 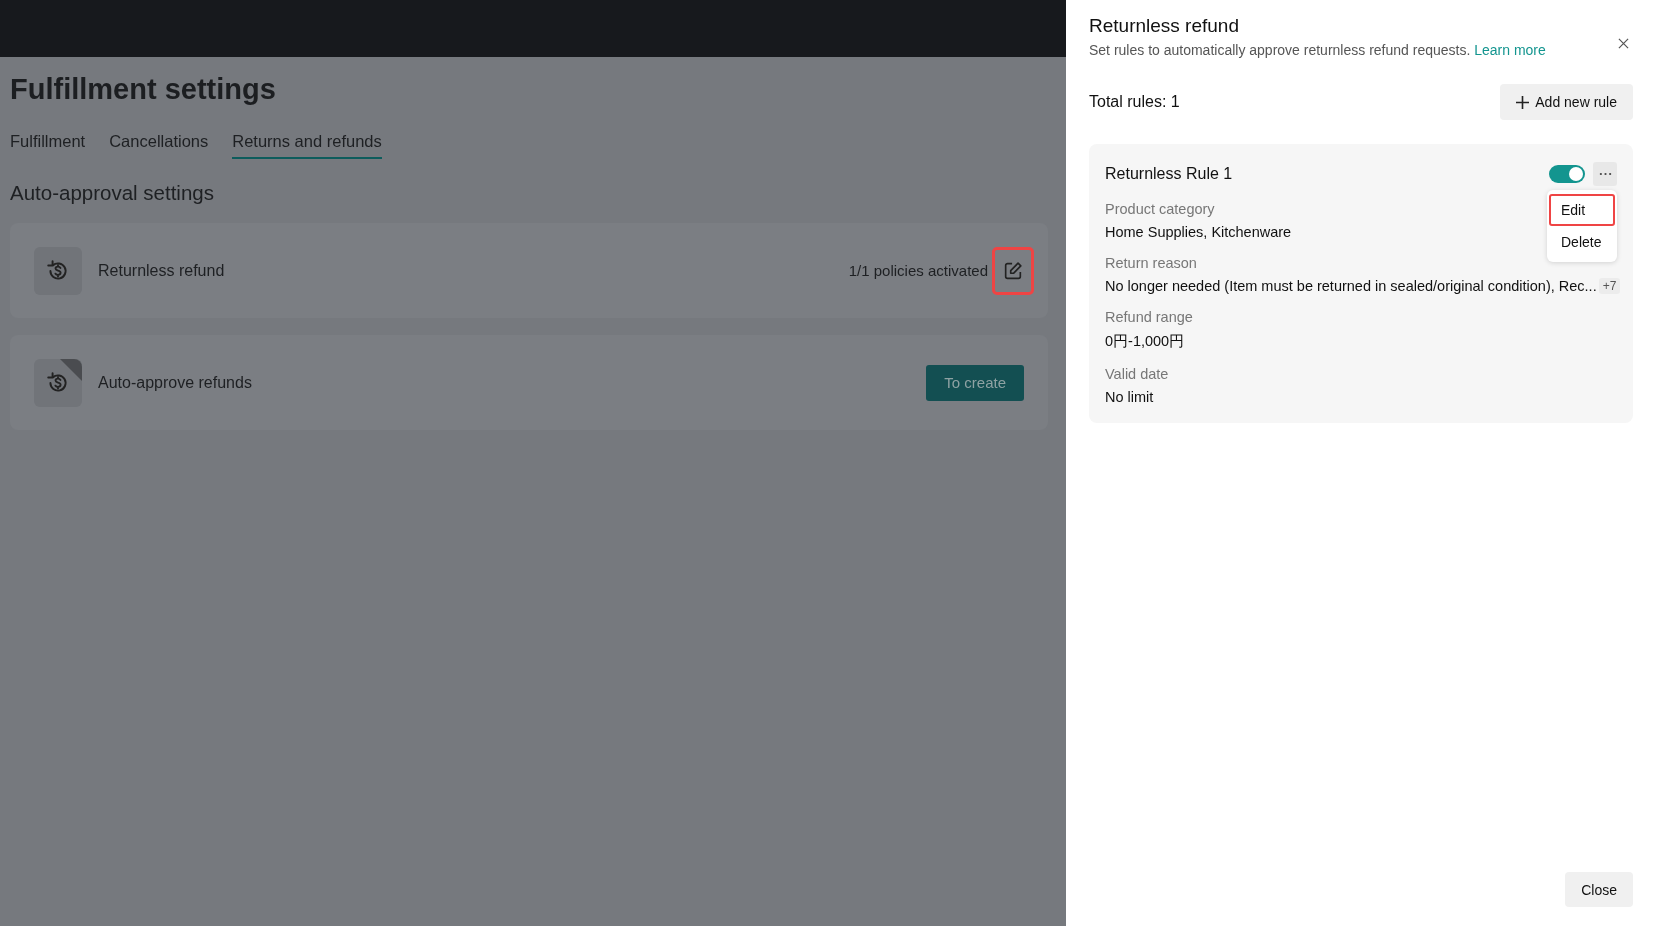 I want to click on rule-name: Returnless Rule 1, so click(x=1169, y=174).